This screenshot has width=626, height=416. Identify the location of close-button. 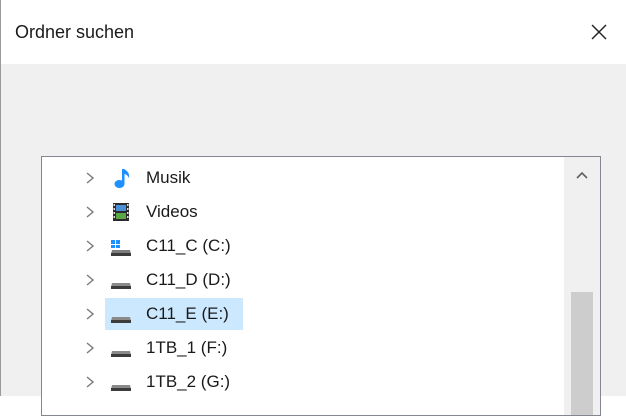
(599, 32).